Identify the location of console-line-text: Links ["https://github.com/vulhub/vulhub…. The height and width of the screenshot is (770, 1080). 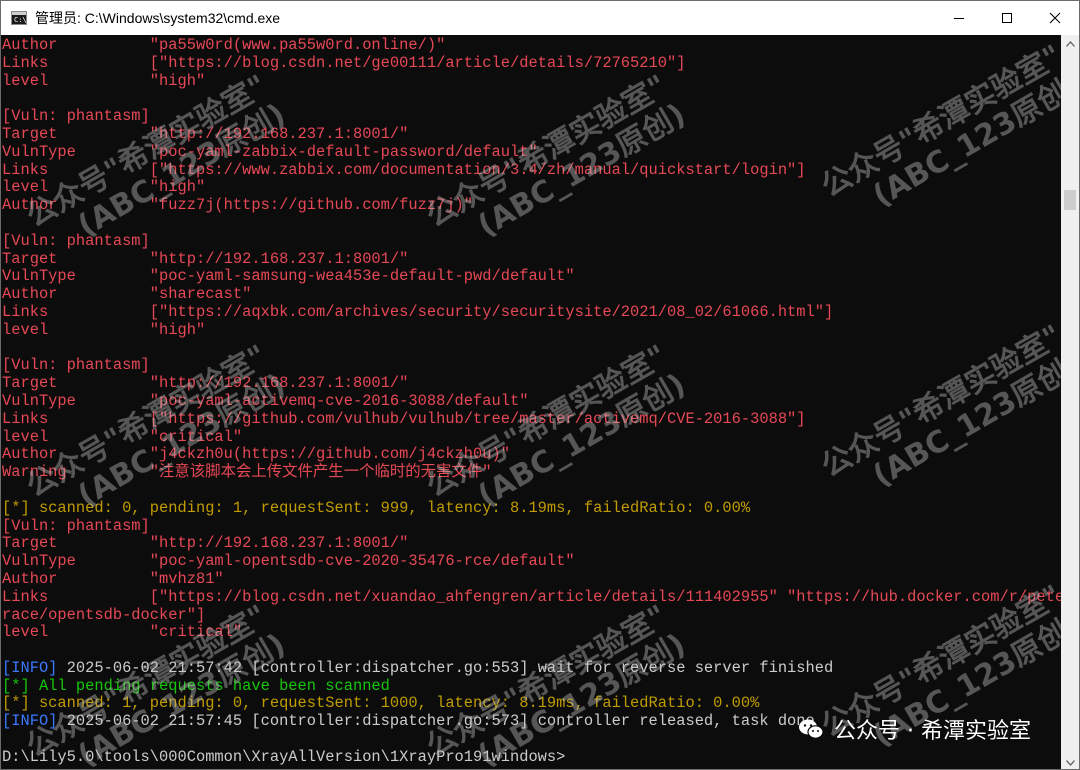
(404, 418).